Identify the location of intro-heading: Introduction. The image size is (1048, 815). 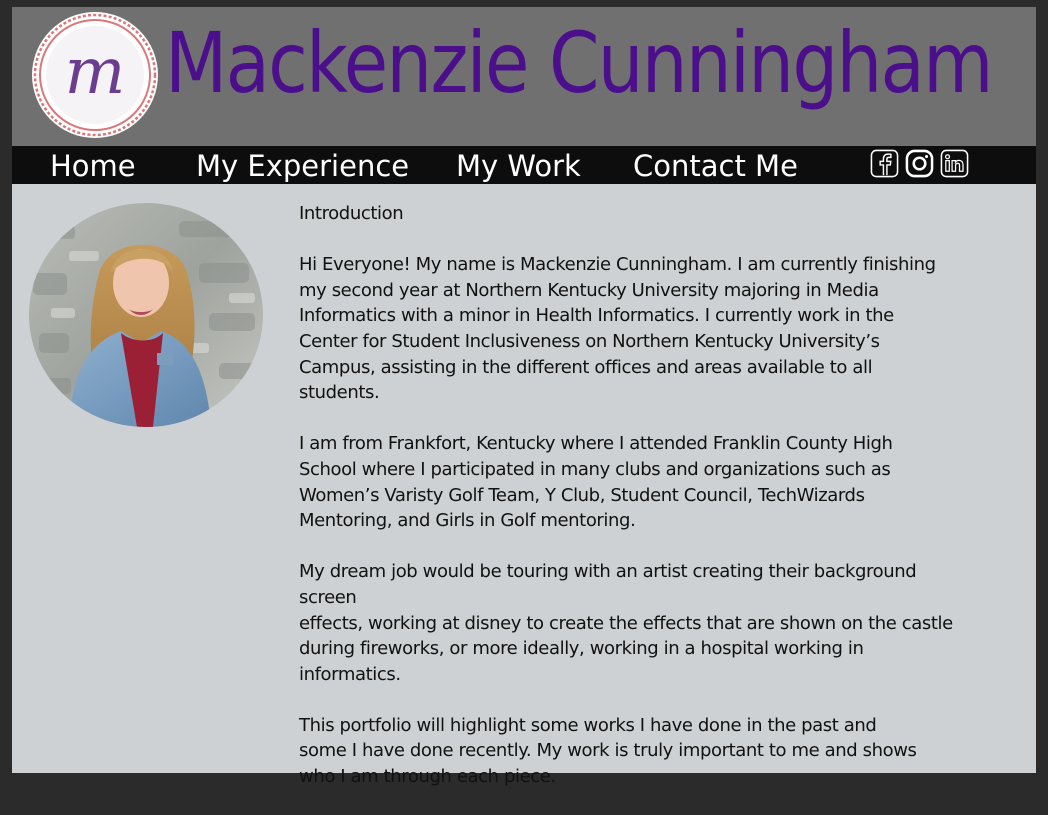
(351, 213).